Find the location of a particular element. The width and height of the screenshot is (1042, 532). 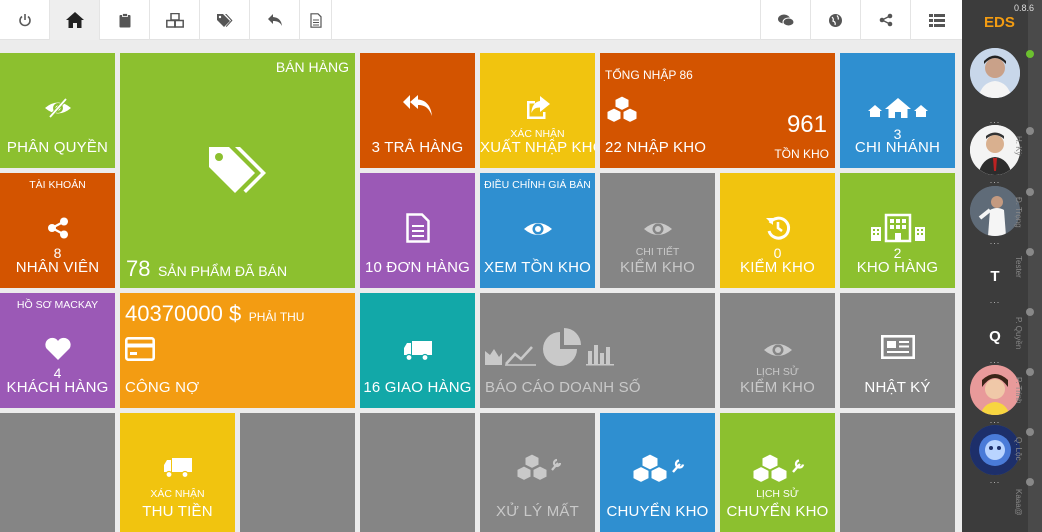

share-button is located at coordinates (885, 20).